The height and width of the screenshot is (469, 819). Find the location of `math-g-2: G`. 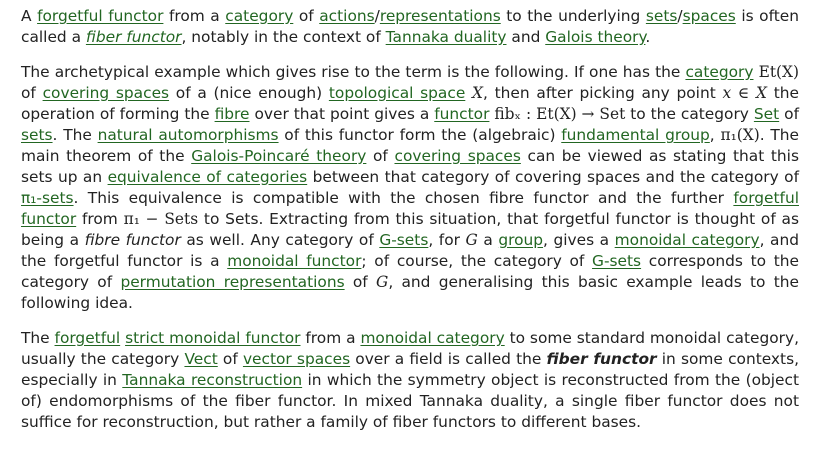

math-g-2: G is located at coordinates (382, 282).